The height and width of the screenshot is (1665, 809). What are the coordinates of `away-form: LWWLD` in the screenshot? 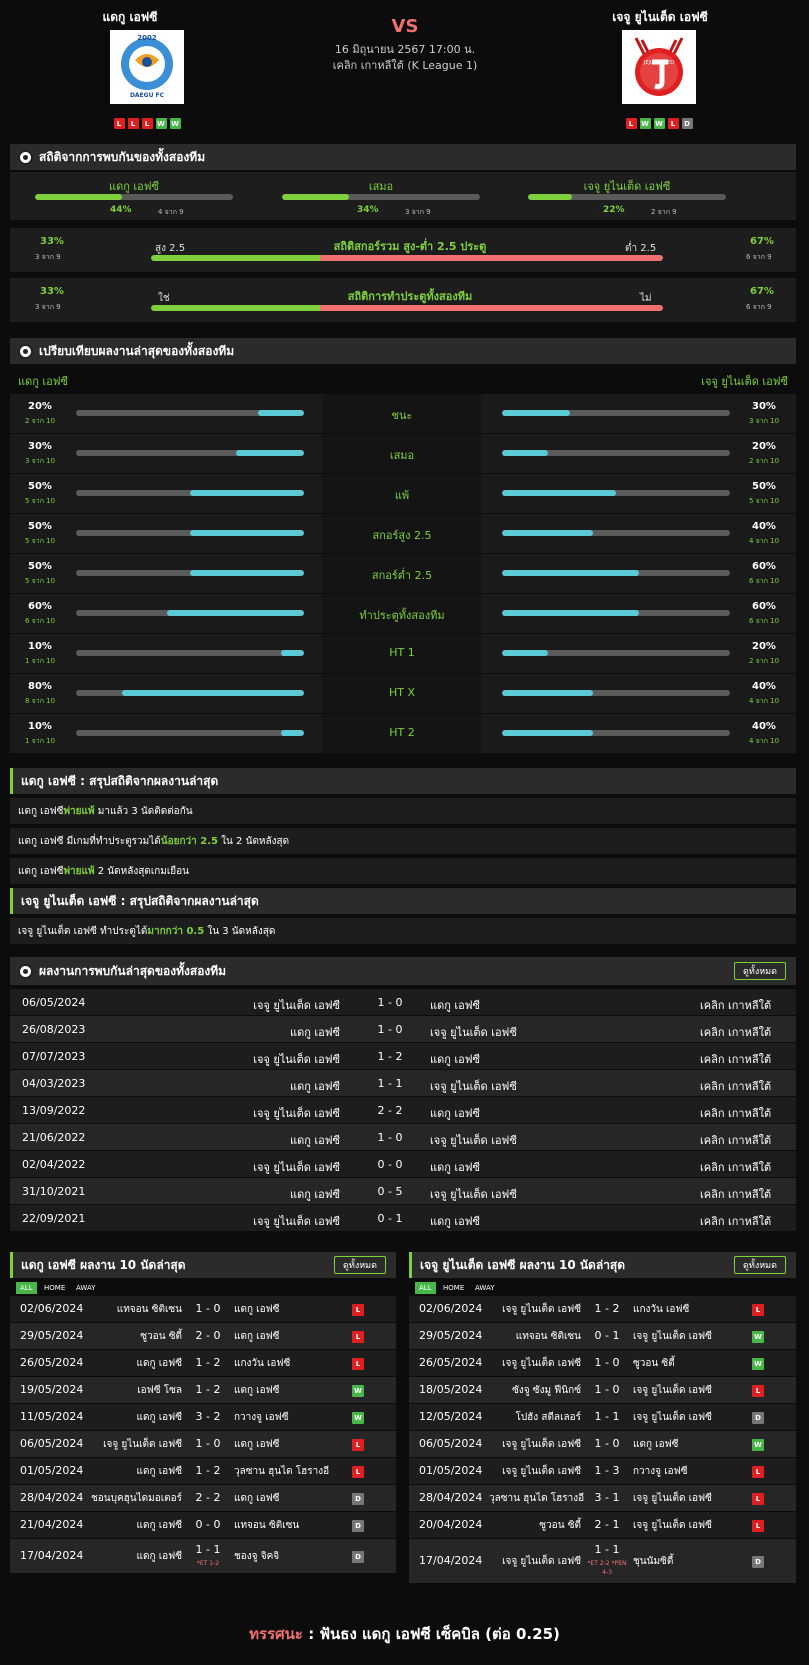 It's located at (659, 123).